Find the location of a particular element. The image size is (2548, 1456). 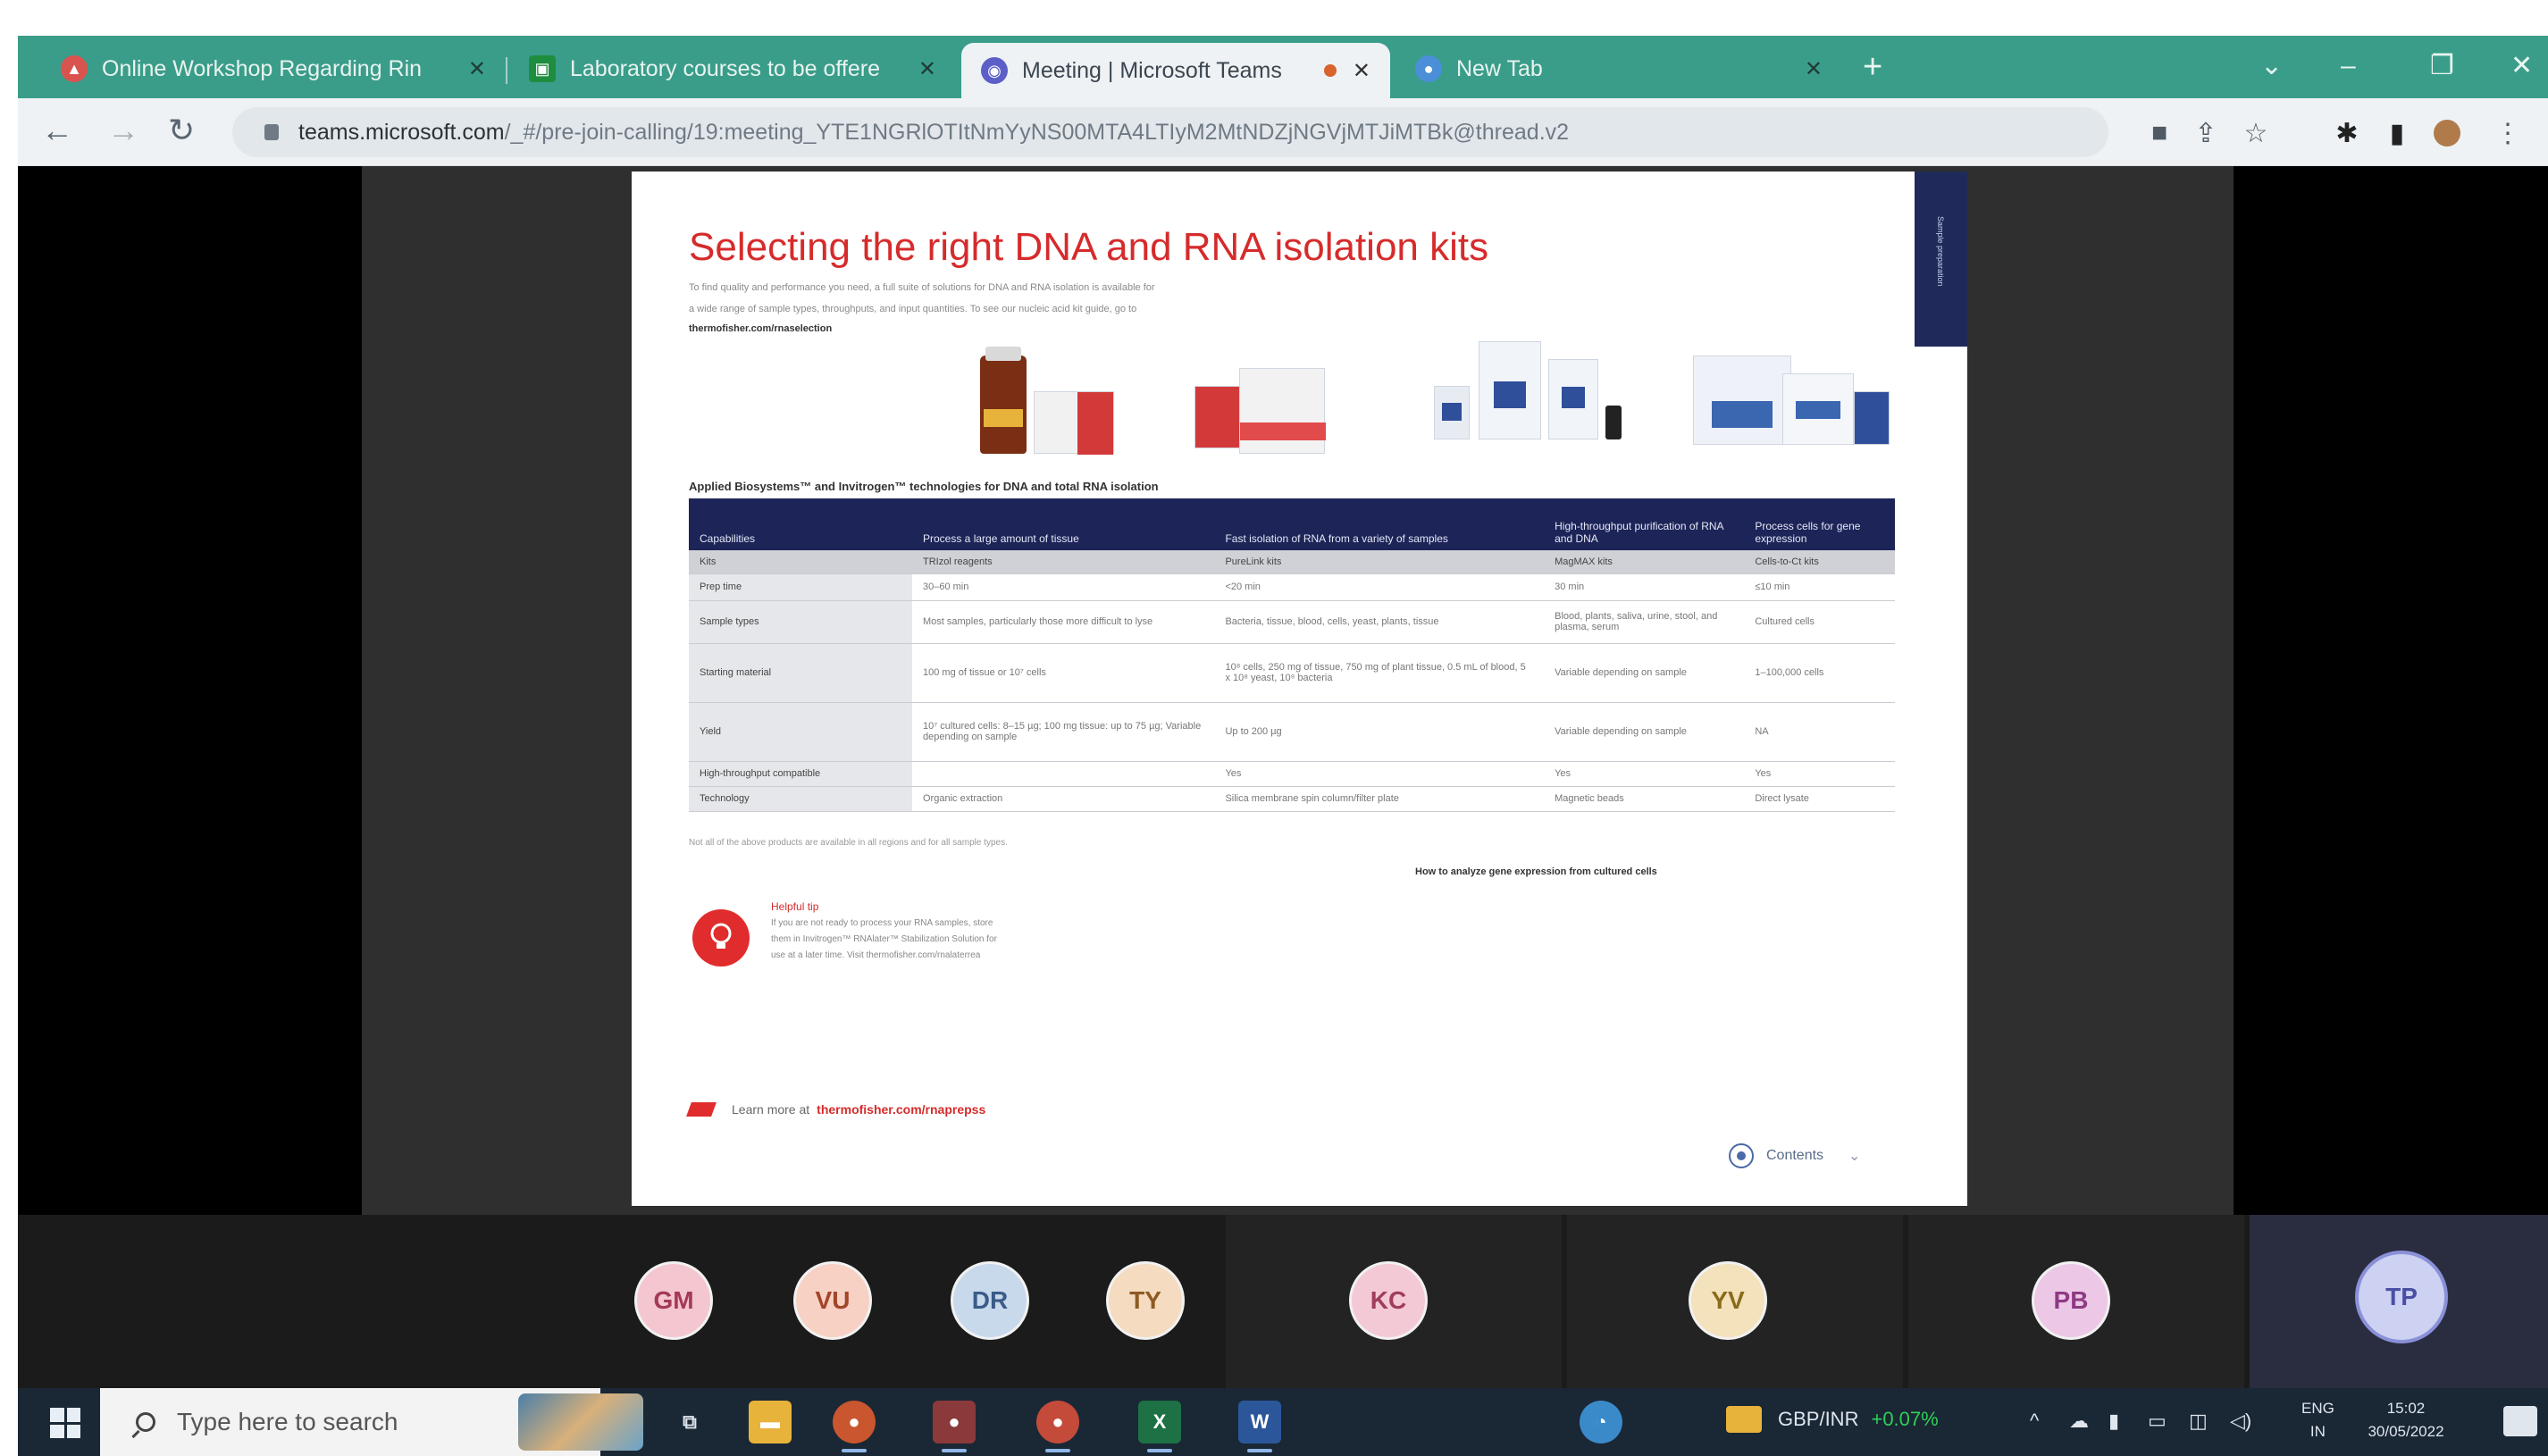

show-hidden-icons-chevron-icon: ^ is located at coordinates (2034, 1421).